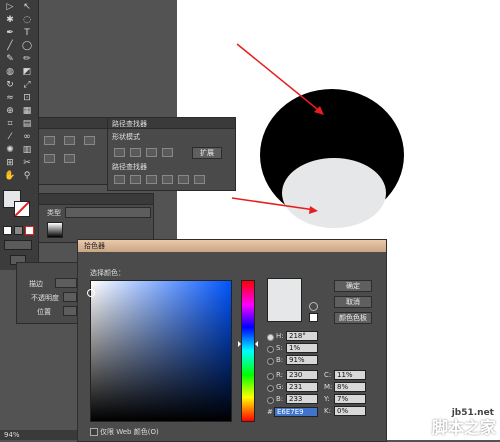  I want to click on hex-label: #, so click(270, 412).